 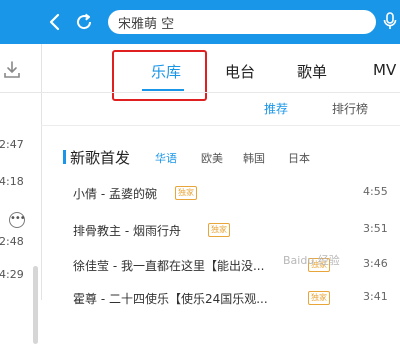 What do you see at coordinates (311, 260) in the screenshot?
I see `watermark: Baidu 经验` at bounding box center [311, 260].